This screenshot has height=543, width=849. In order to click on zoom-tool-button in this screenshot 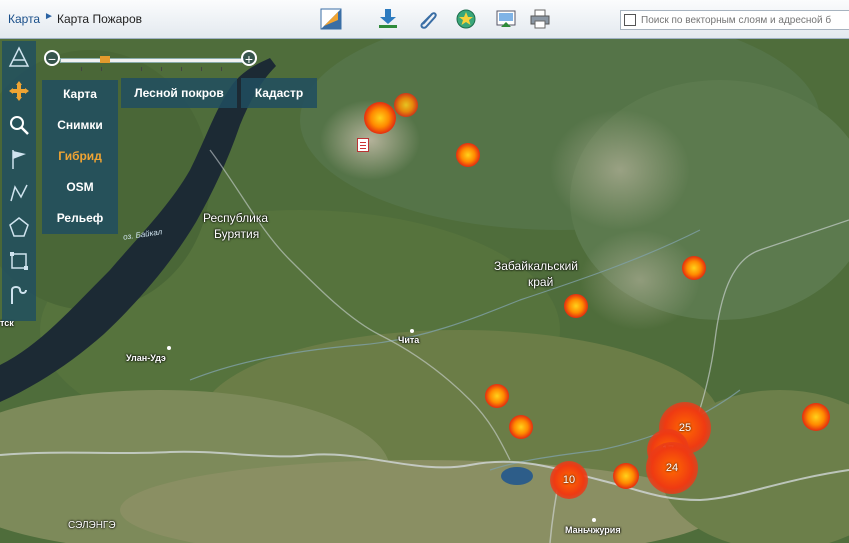, I will do `click(19, 125)`.